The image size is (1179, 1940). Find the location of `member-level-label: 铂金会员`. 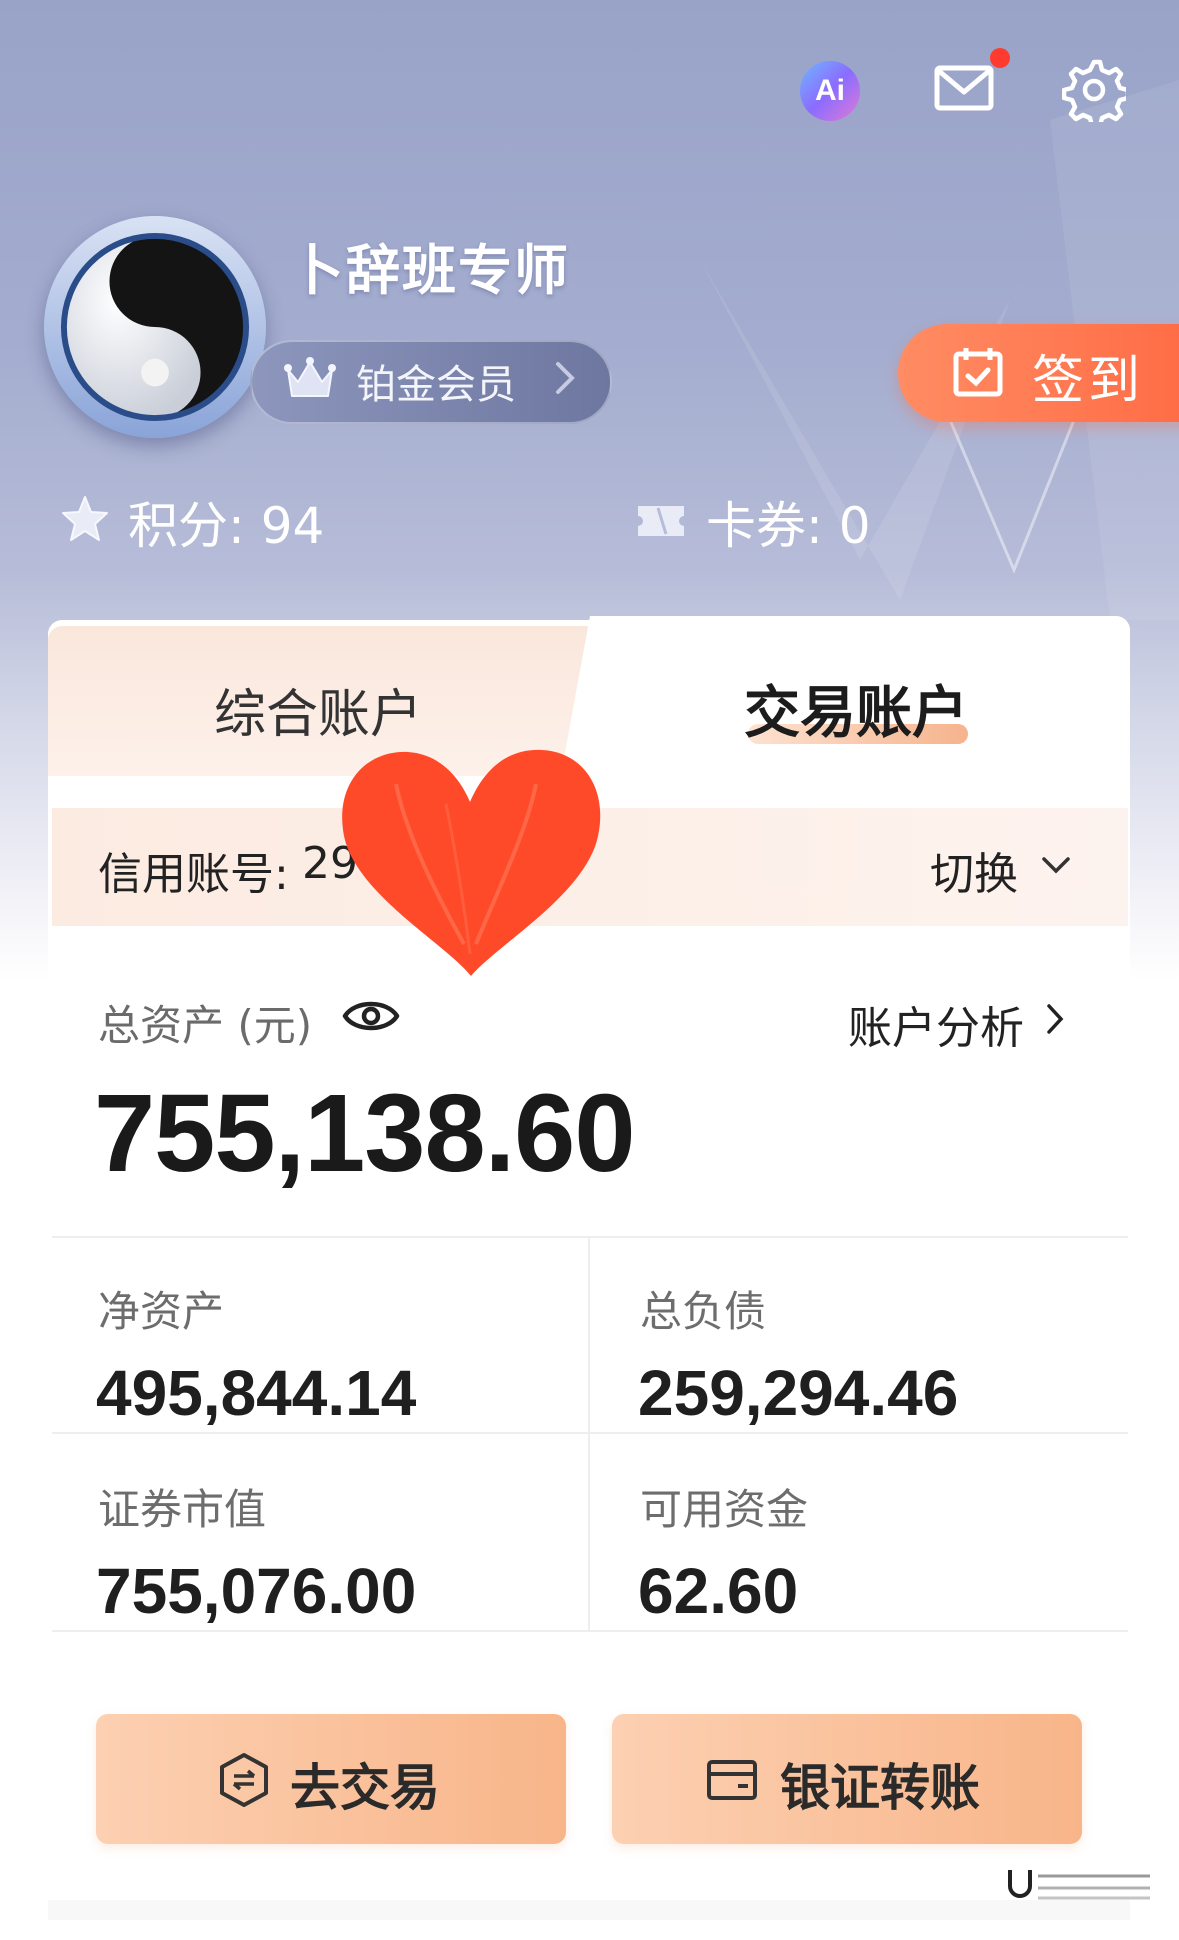

member-level-label: 铂金会员 is located at coordinates (436, 385).